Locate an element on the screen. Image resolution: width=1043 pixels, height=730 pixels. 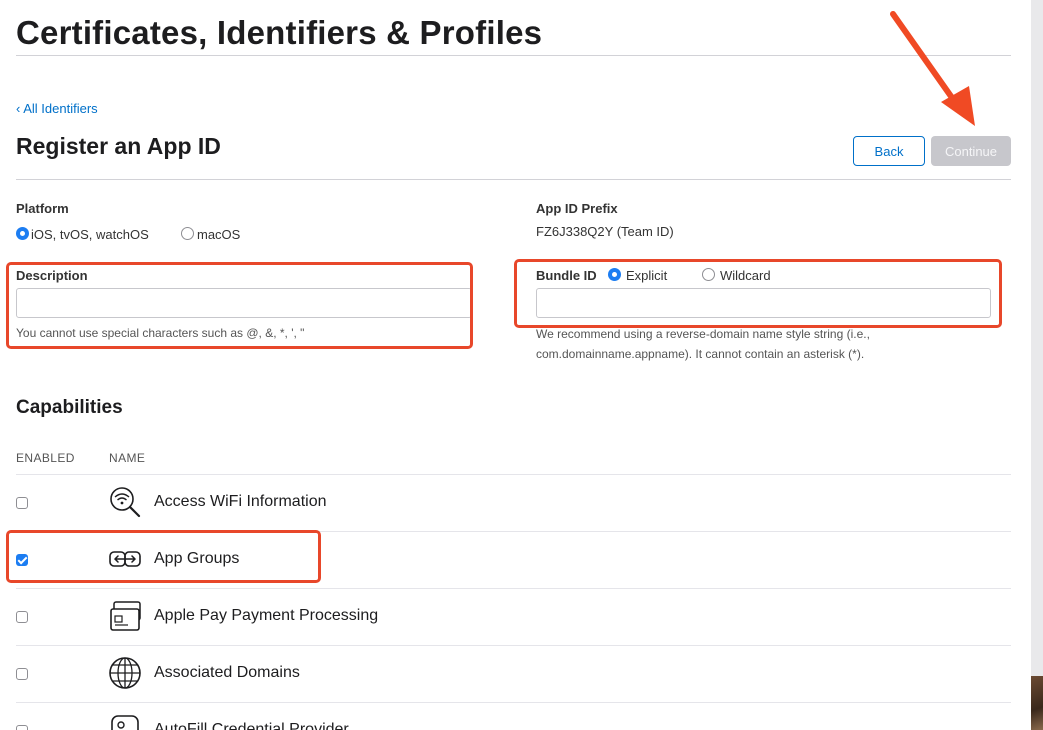
capability-checkbox-autofill is located at coordinates (22, 727).